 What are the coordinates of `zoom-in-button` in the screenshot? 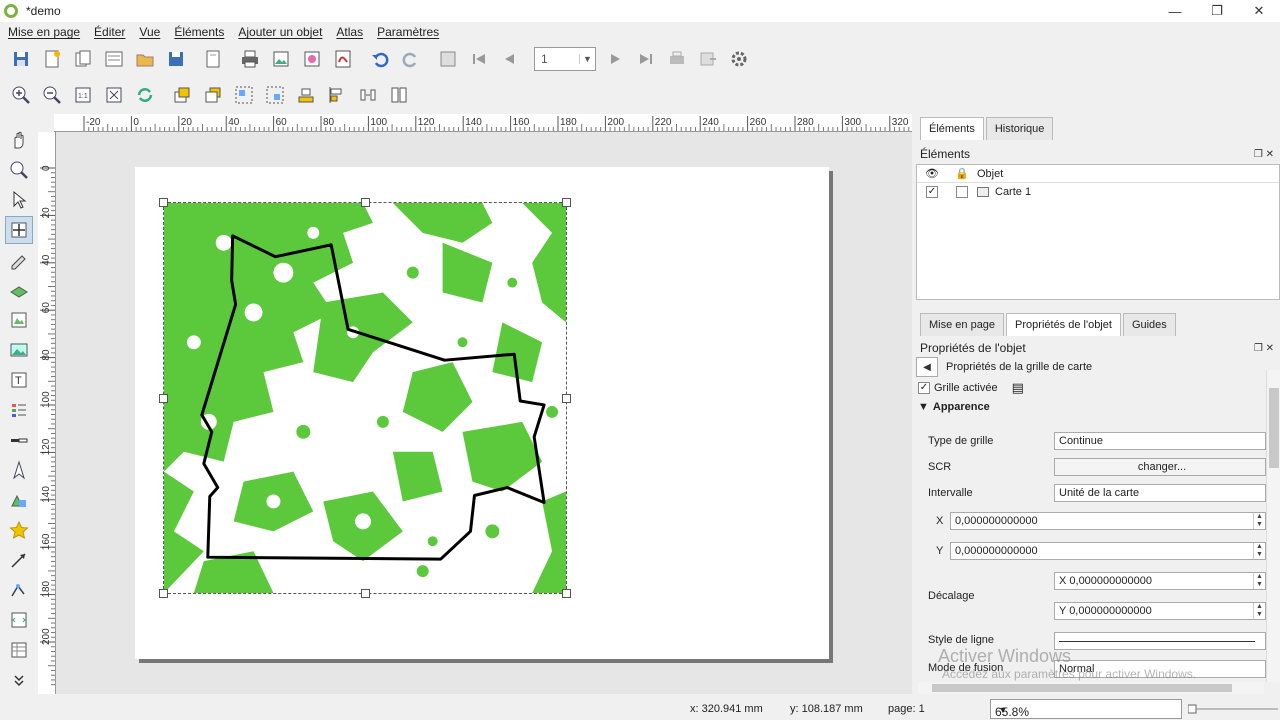 It's located at (21, 95).